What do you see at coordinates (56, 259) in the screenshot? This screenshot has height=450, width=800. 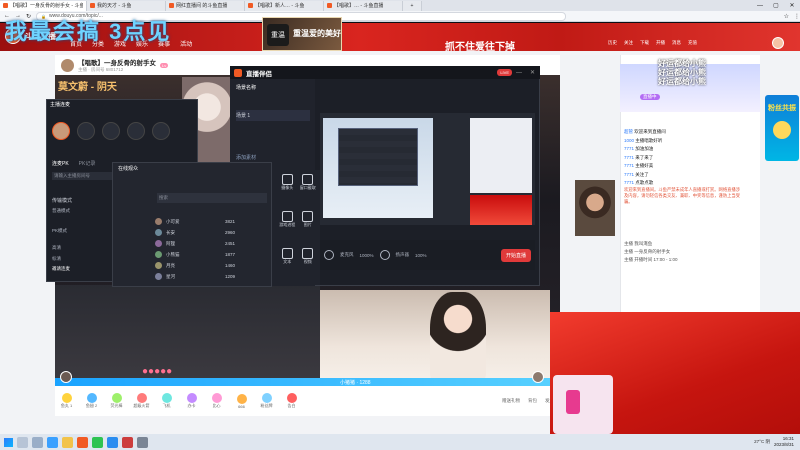 I see `pk-option: 标清` at bounding box center [56, 259].